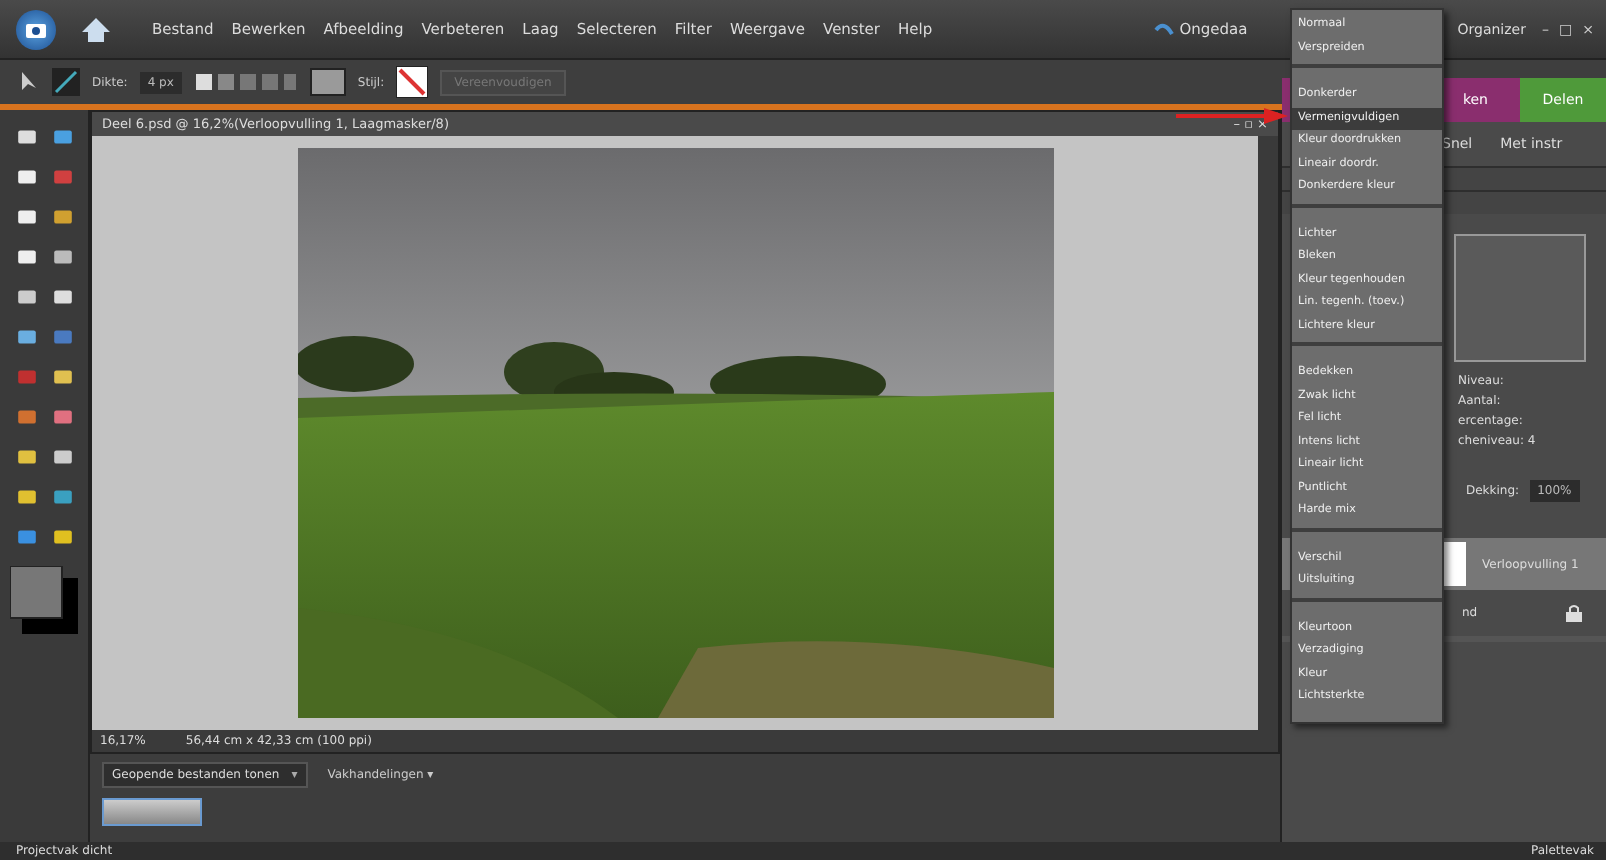 Image resolution: width=1606 pixels, height=860 pixels. I want to click on lock-icon, so click(1574, 613).